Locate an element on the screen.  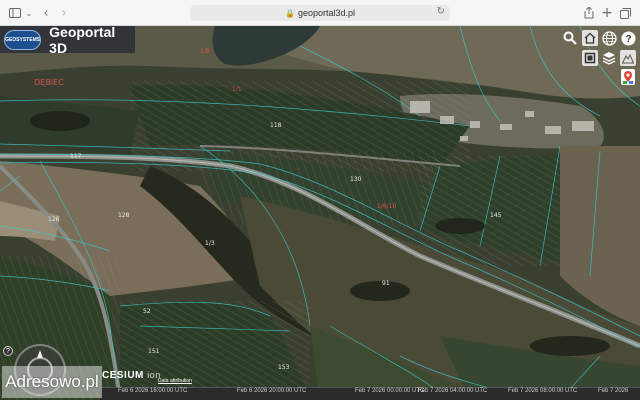
terrain-icon is located at coordinates (628, 58).